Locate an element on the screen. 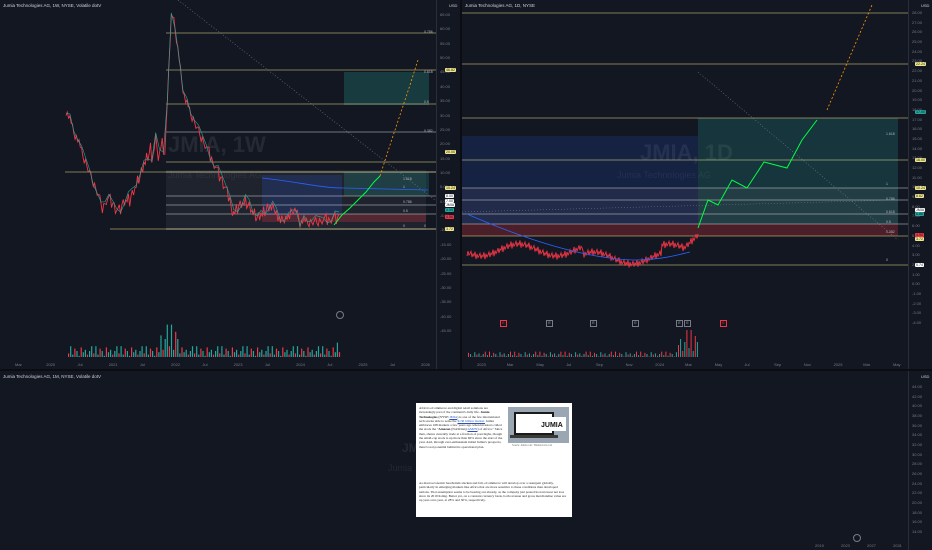  y-tick-label: 20.00 is located at coordinates (917, 90).